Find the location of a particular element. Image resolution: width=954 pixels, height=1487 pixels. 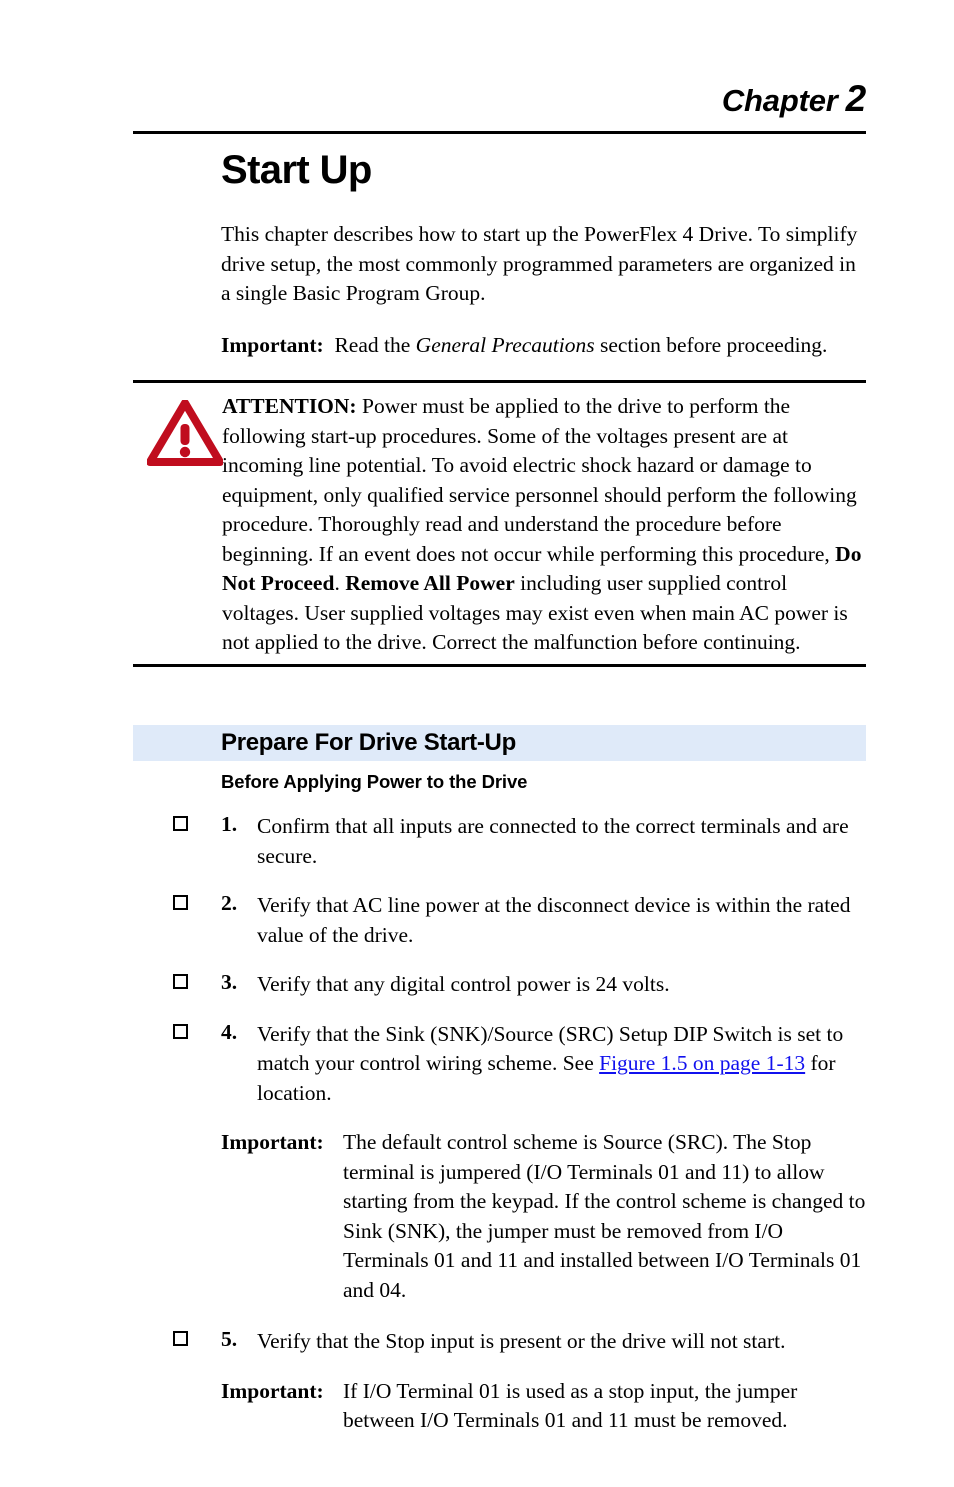

checklist-item-number: 1. is located at coordinates (229, 824).